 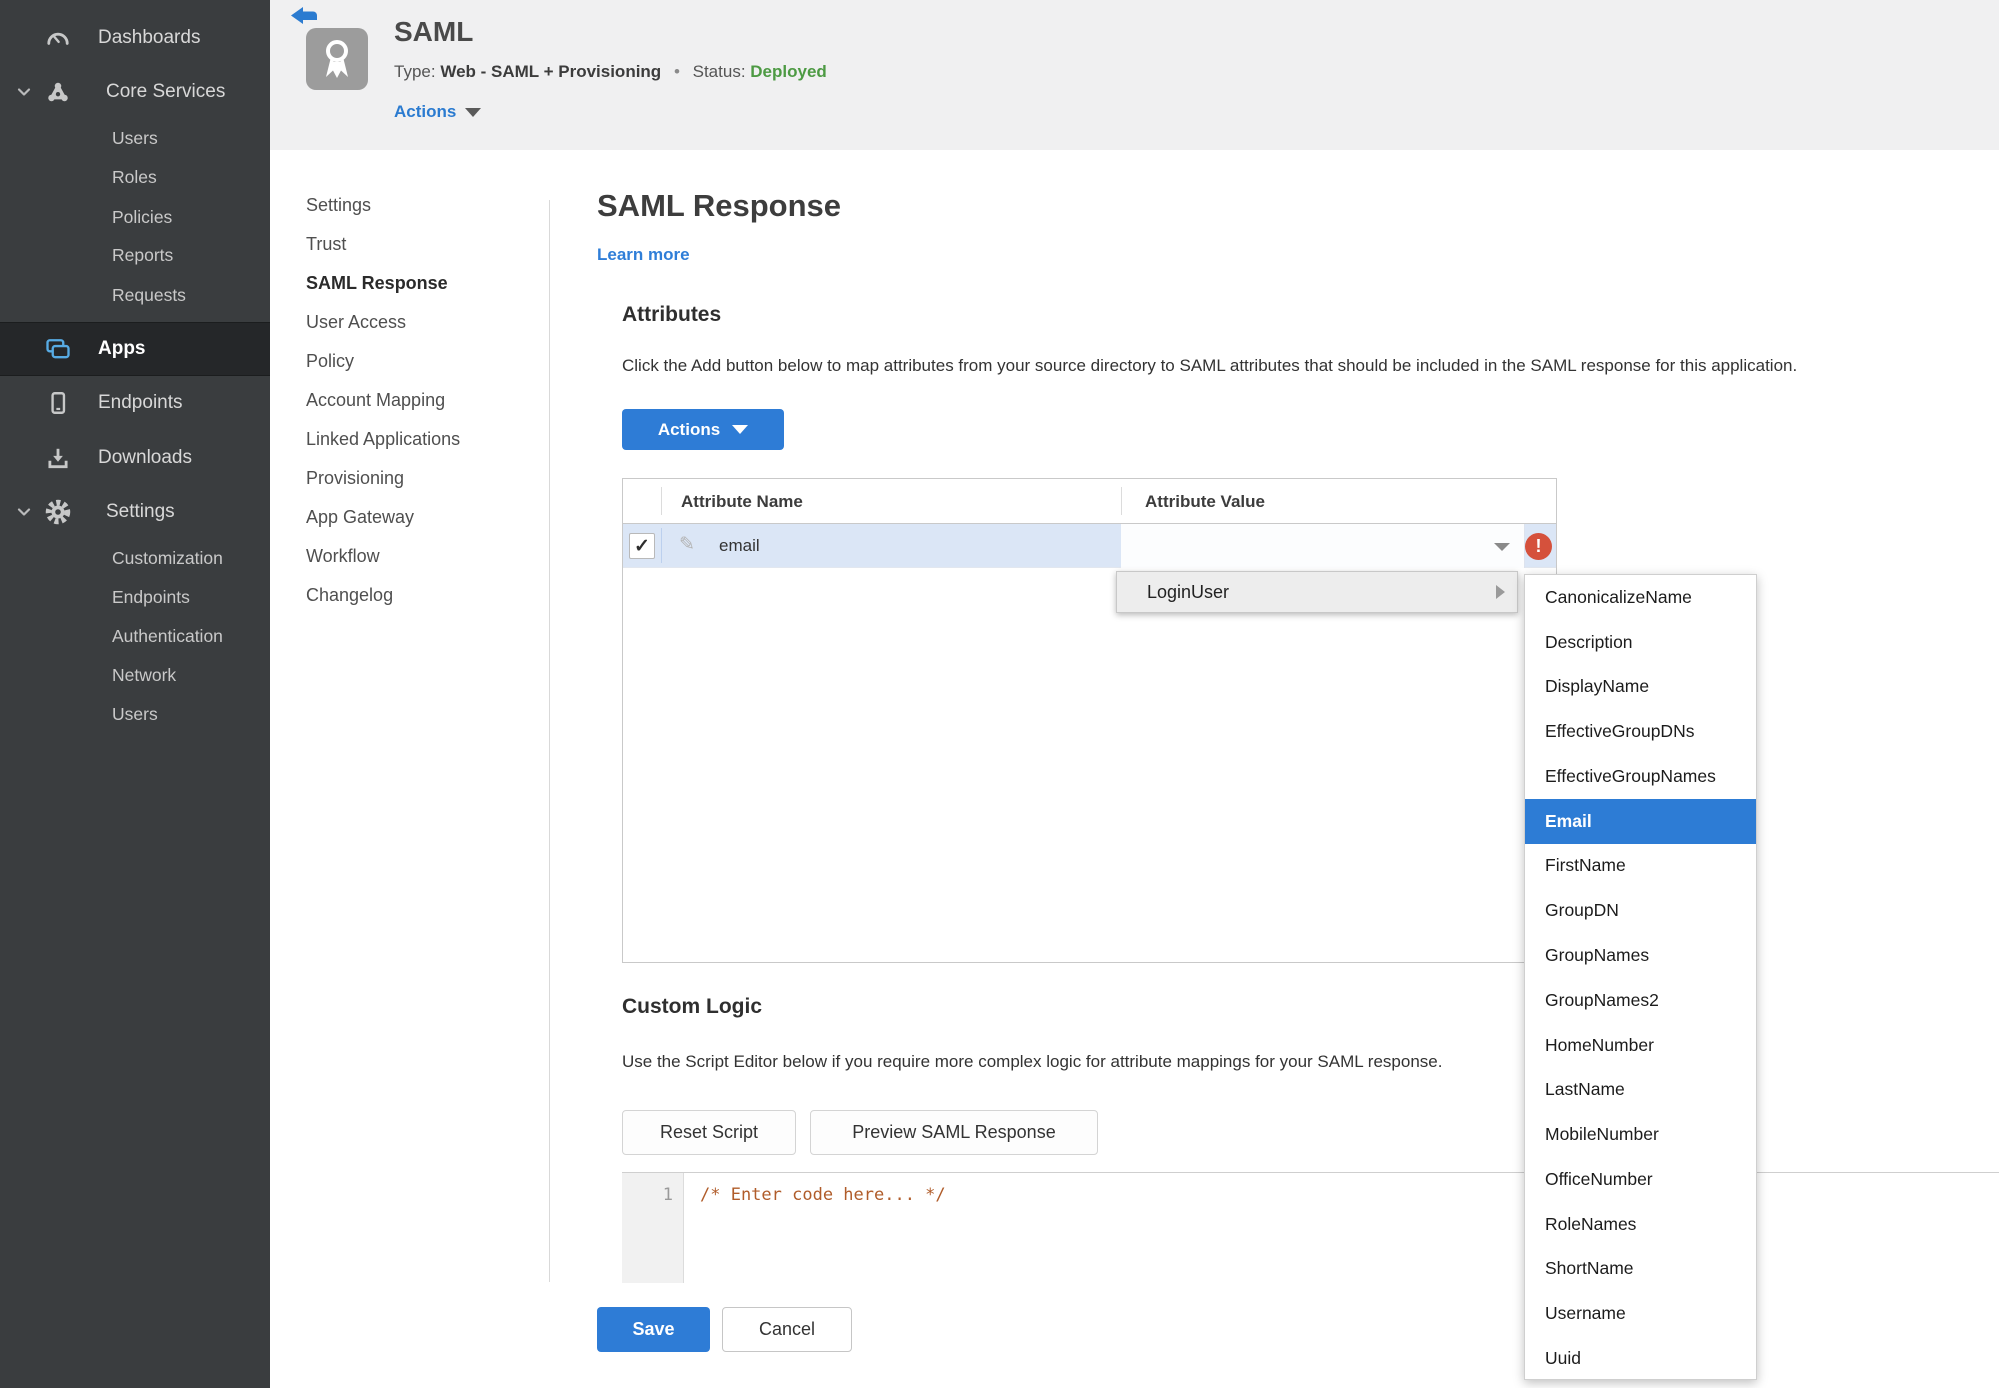 What do you see at coordinates (58, 403) in the screenshot?
I see `mobile-device-icon` at bounding box center [58, 403].